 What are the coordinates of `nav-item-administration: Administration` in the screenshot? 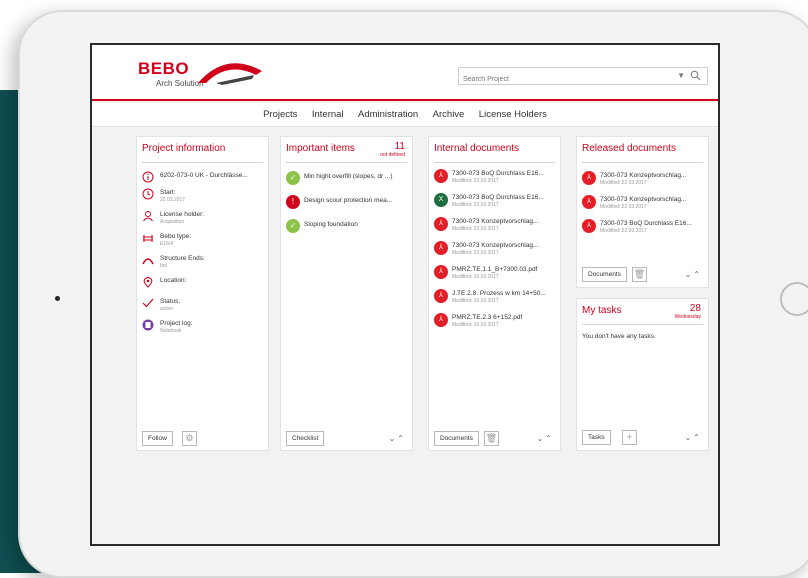 It's located at (388, 114).